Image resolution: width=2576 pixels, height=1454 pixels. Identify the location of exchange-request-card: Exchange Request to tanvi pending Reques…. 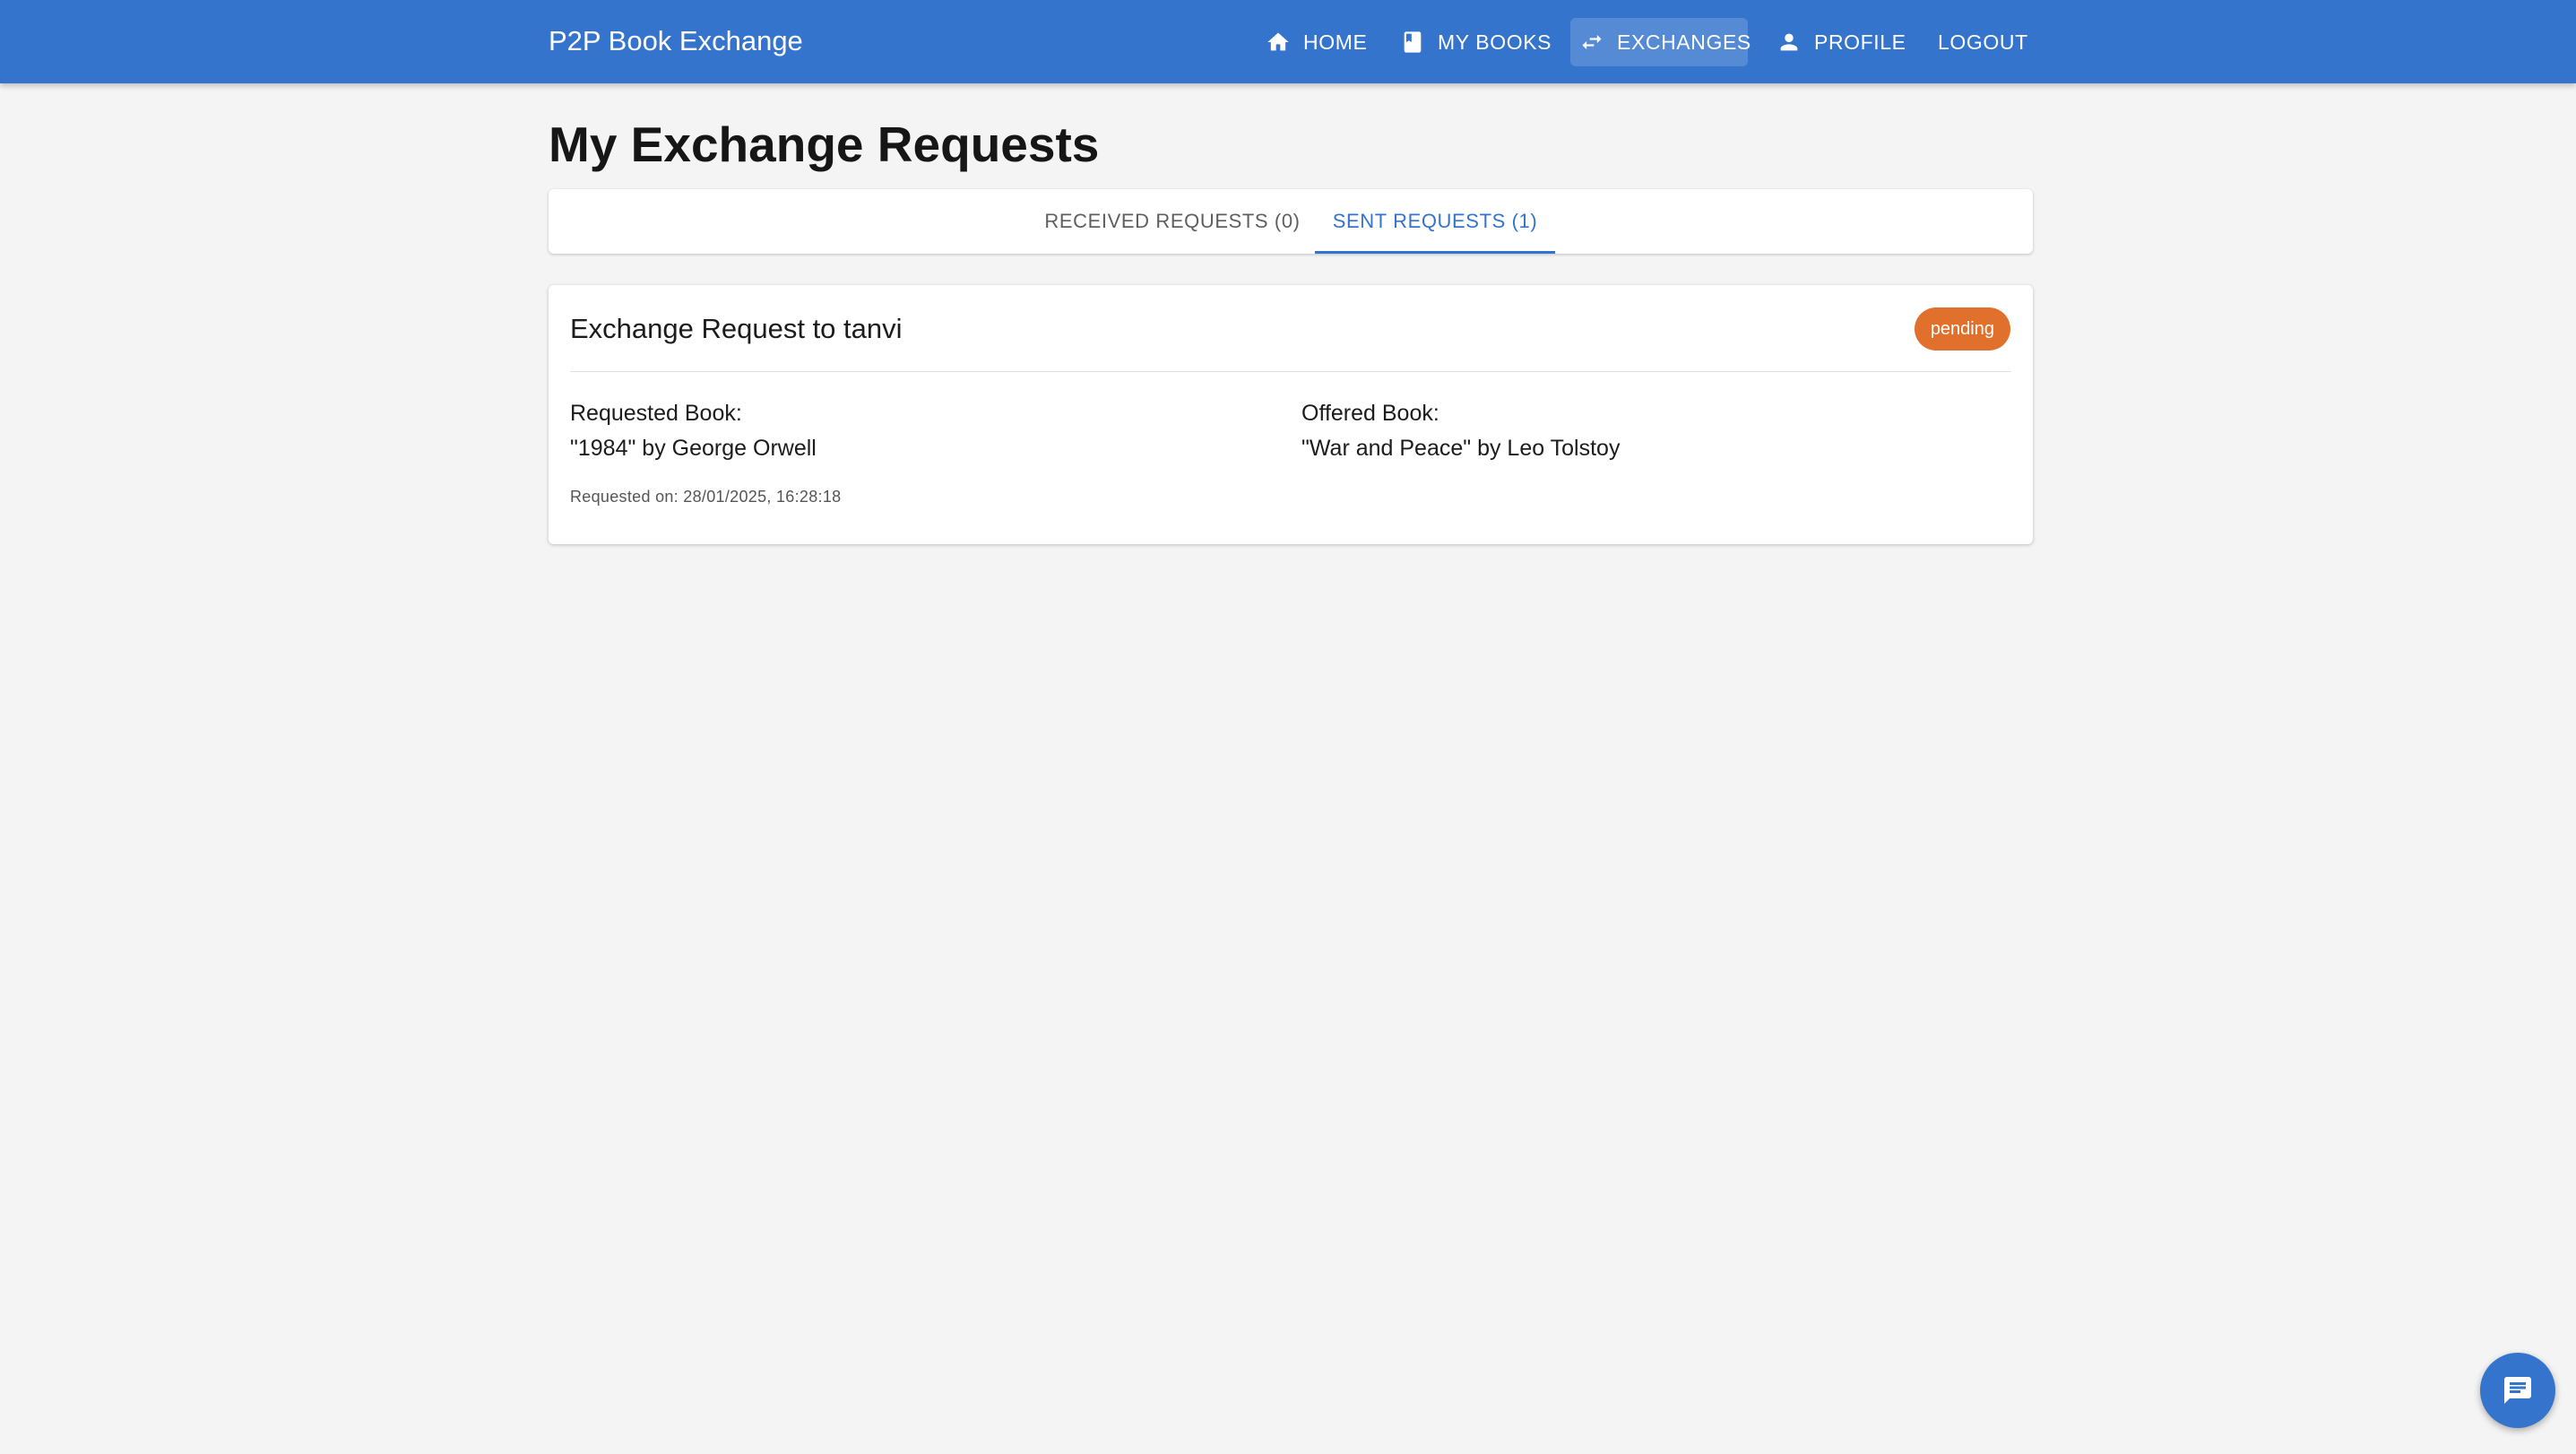
(1291, 414).